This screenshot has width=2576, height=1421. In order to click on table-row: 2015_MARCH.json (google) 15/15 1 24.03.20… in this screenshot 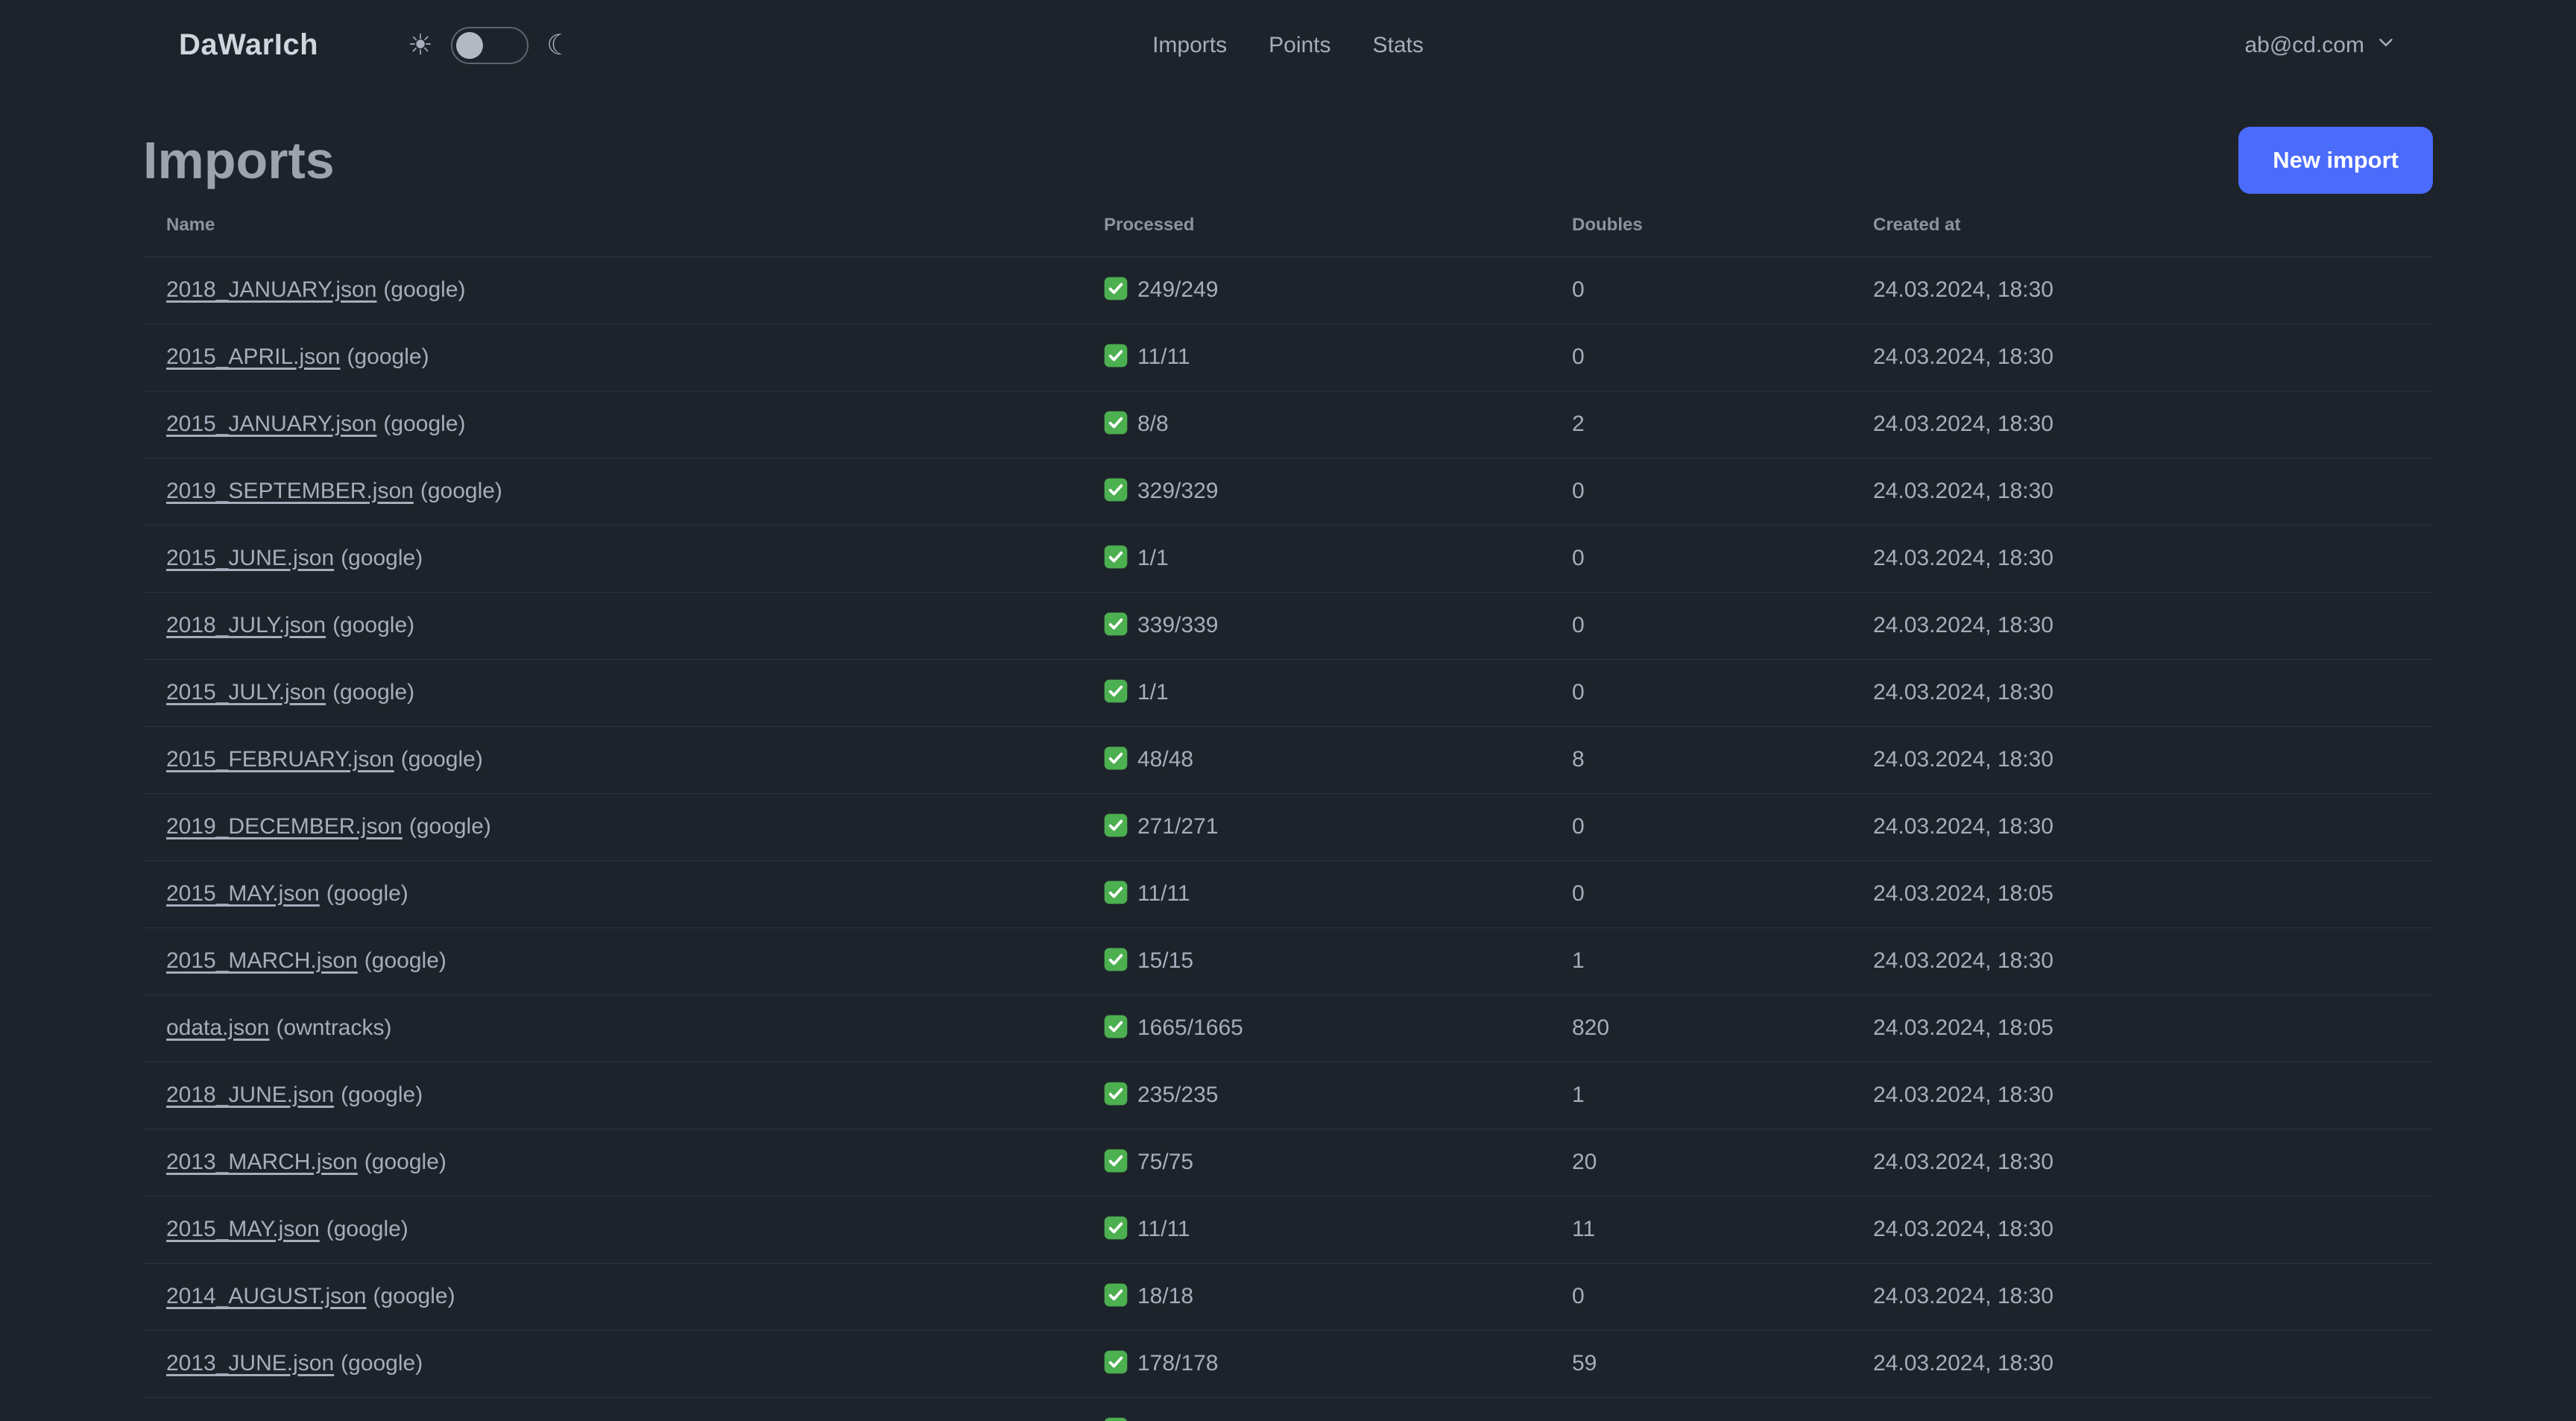, I will do `click(1288, 961)`.